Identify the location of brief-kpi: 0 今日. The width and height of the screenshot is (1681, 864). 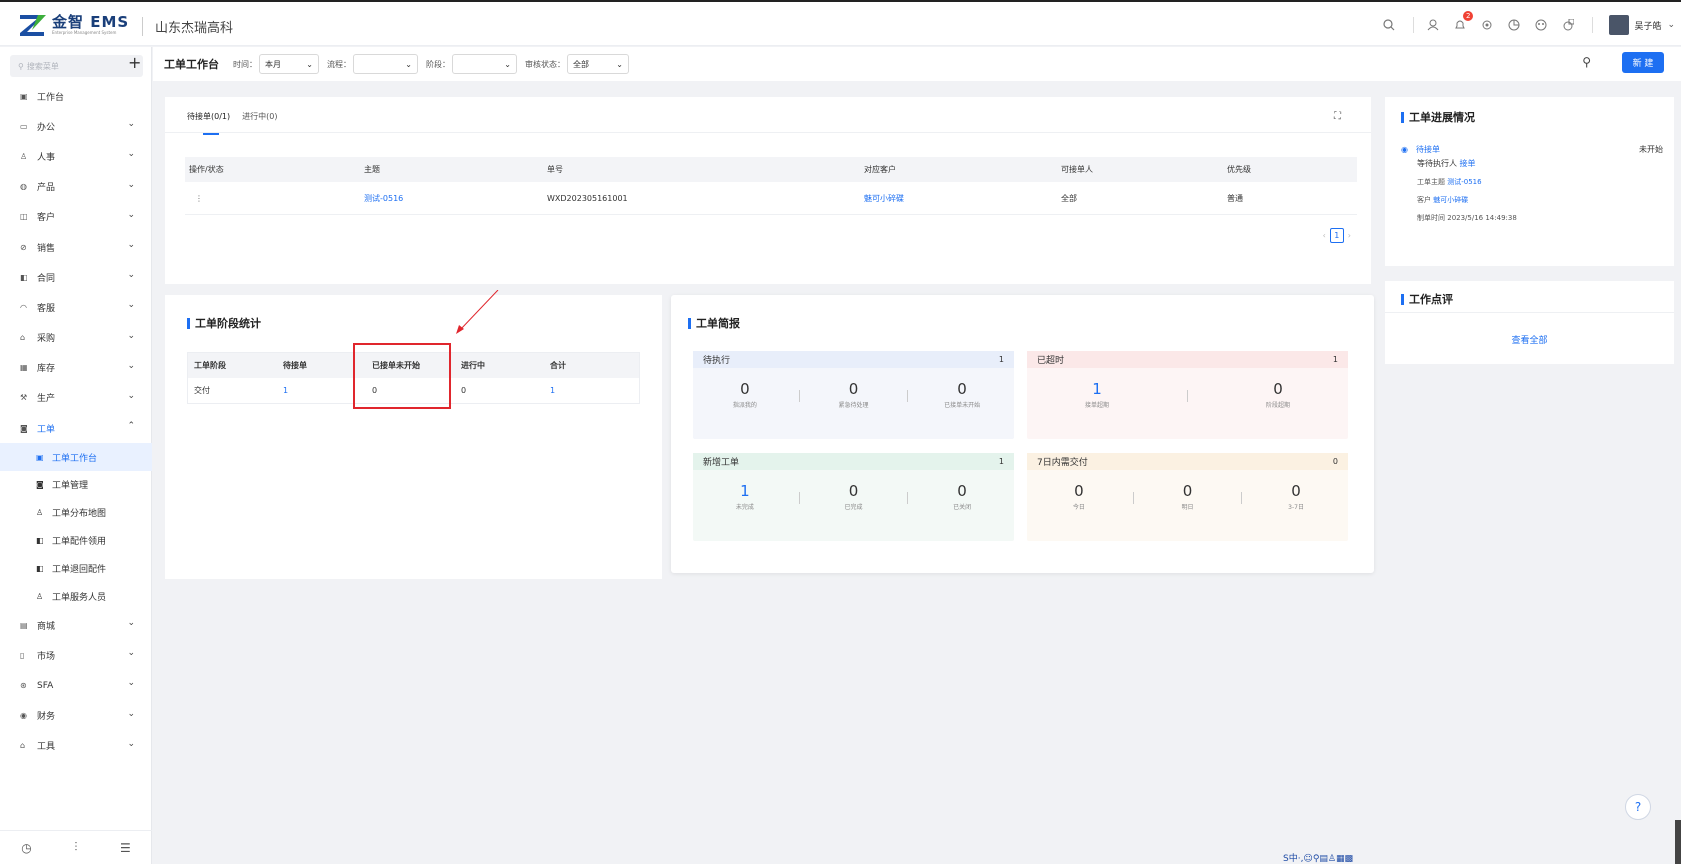
(1079, 496).